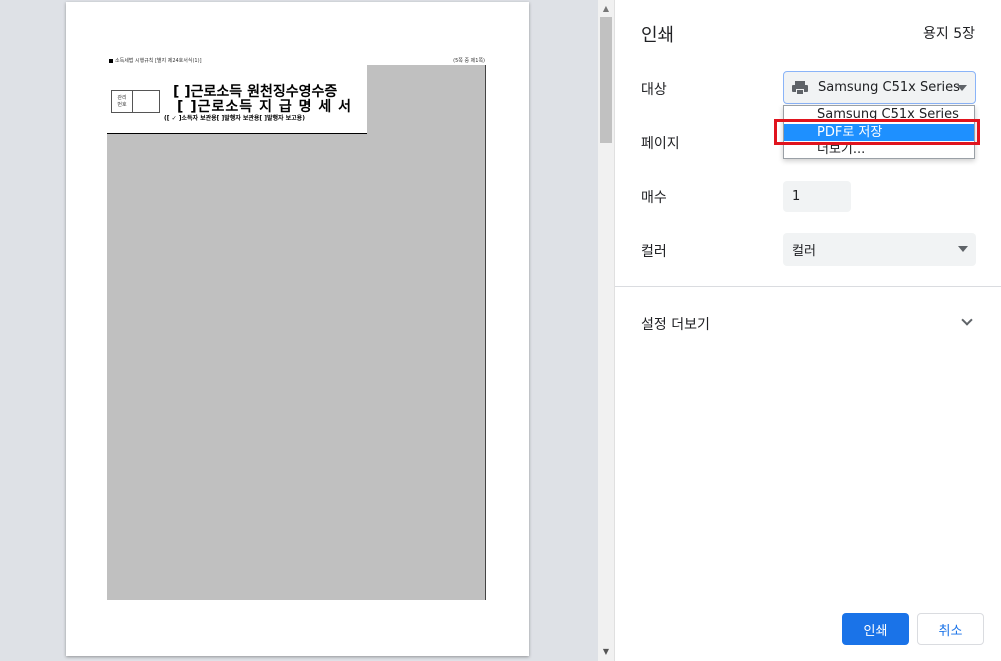 Image resolution: width=1001 pixels, height=661 pixels. Describe the element at coordinates (135, 101) in the screenshot. I see `management-number-box: 관리 번호` at that location.